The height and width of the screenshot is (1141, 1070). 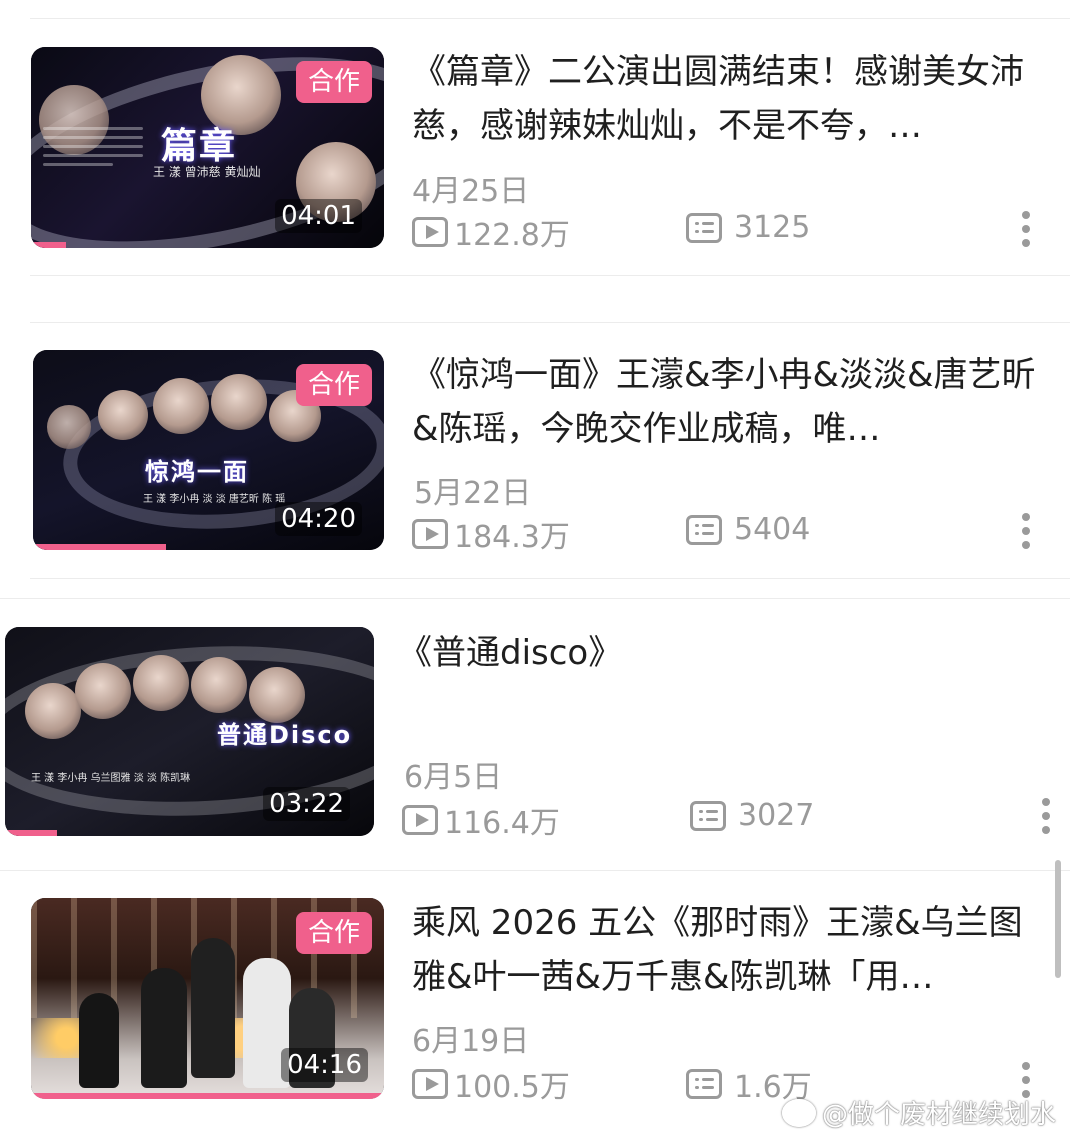 I want to click on video-title: 《普通disco》, so click(x=718, y=653).